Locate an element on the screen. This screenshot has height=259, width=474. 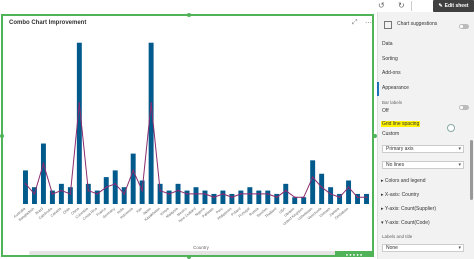
bar-labels-value: Off is located at coordinates (385, 111).